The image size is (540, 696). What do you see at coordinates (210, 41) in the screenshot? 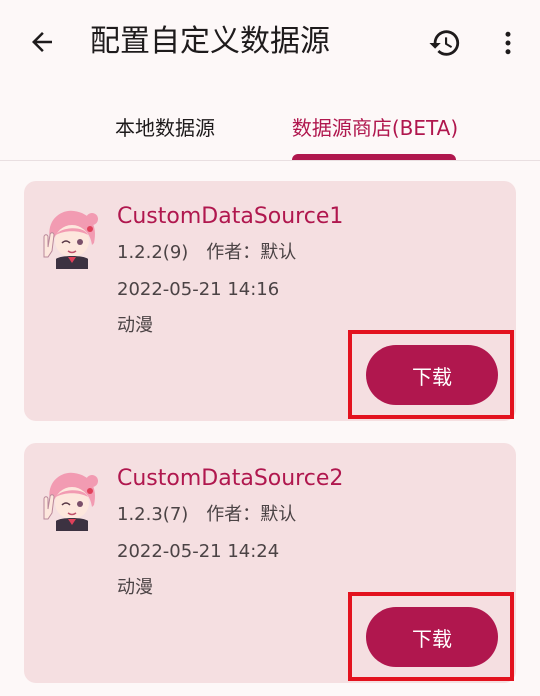
I see `page-title: 配置自定义数据源` at bounding box center [210, 41].